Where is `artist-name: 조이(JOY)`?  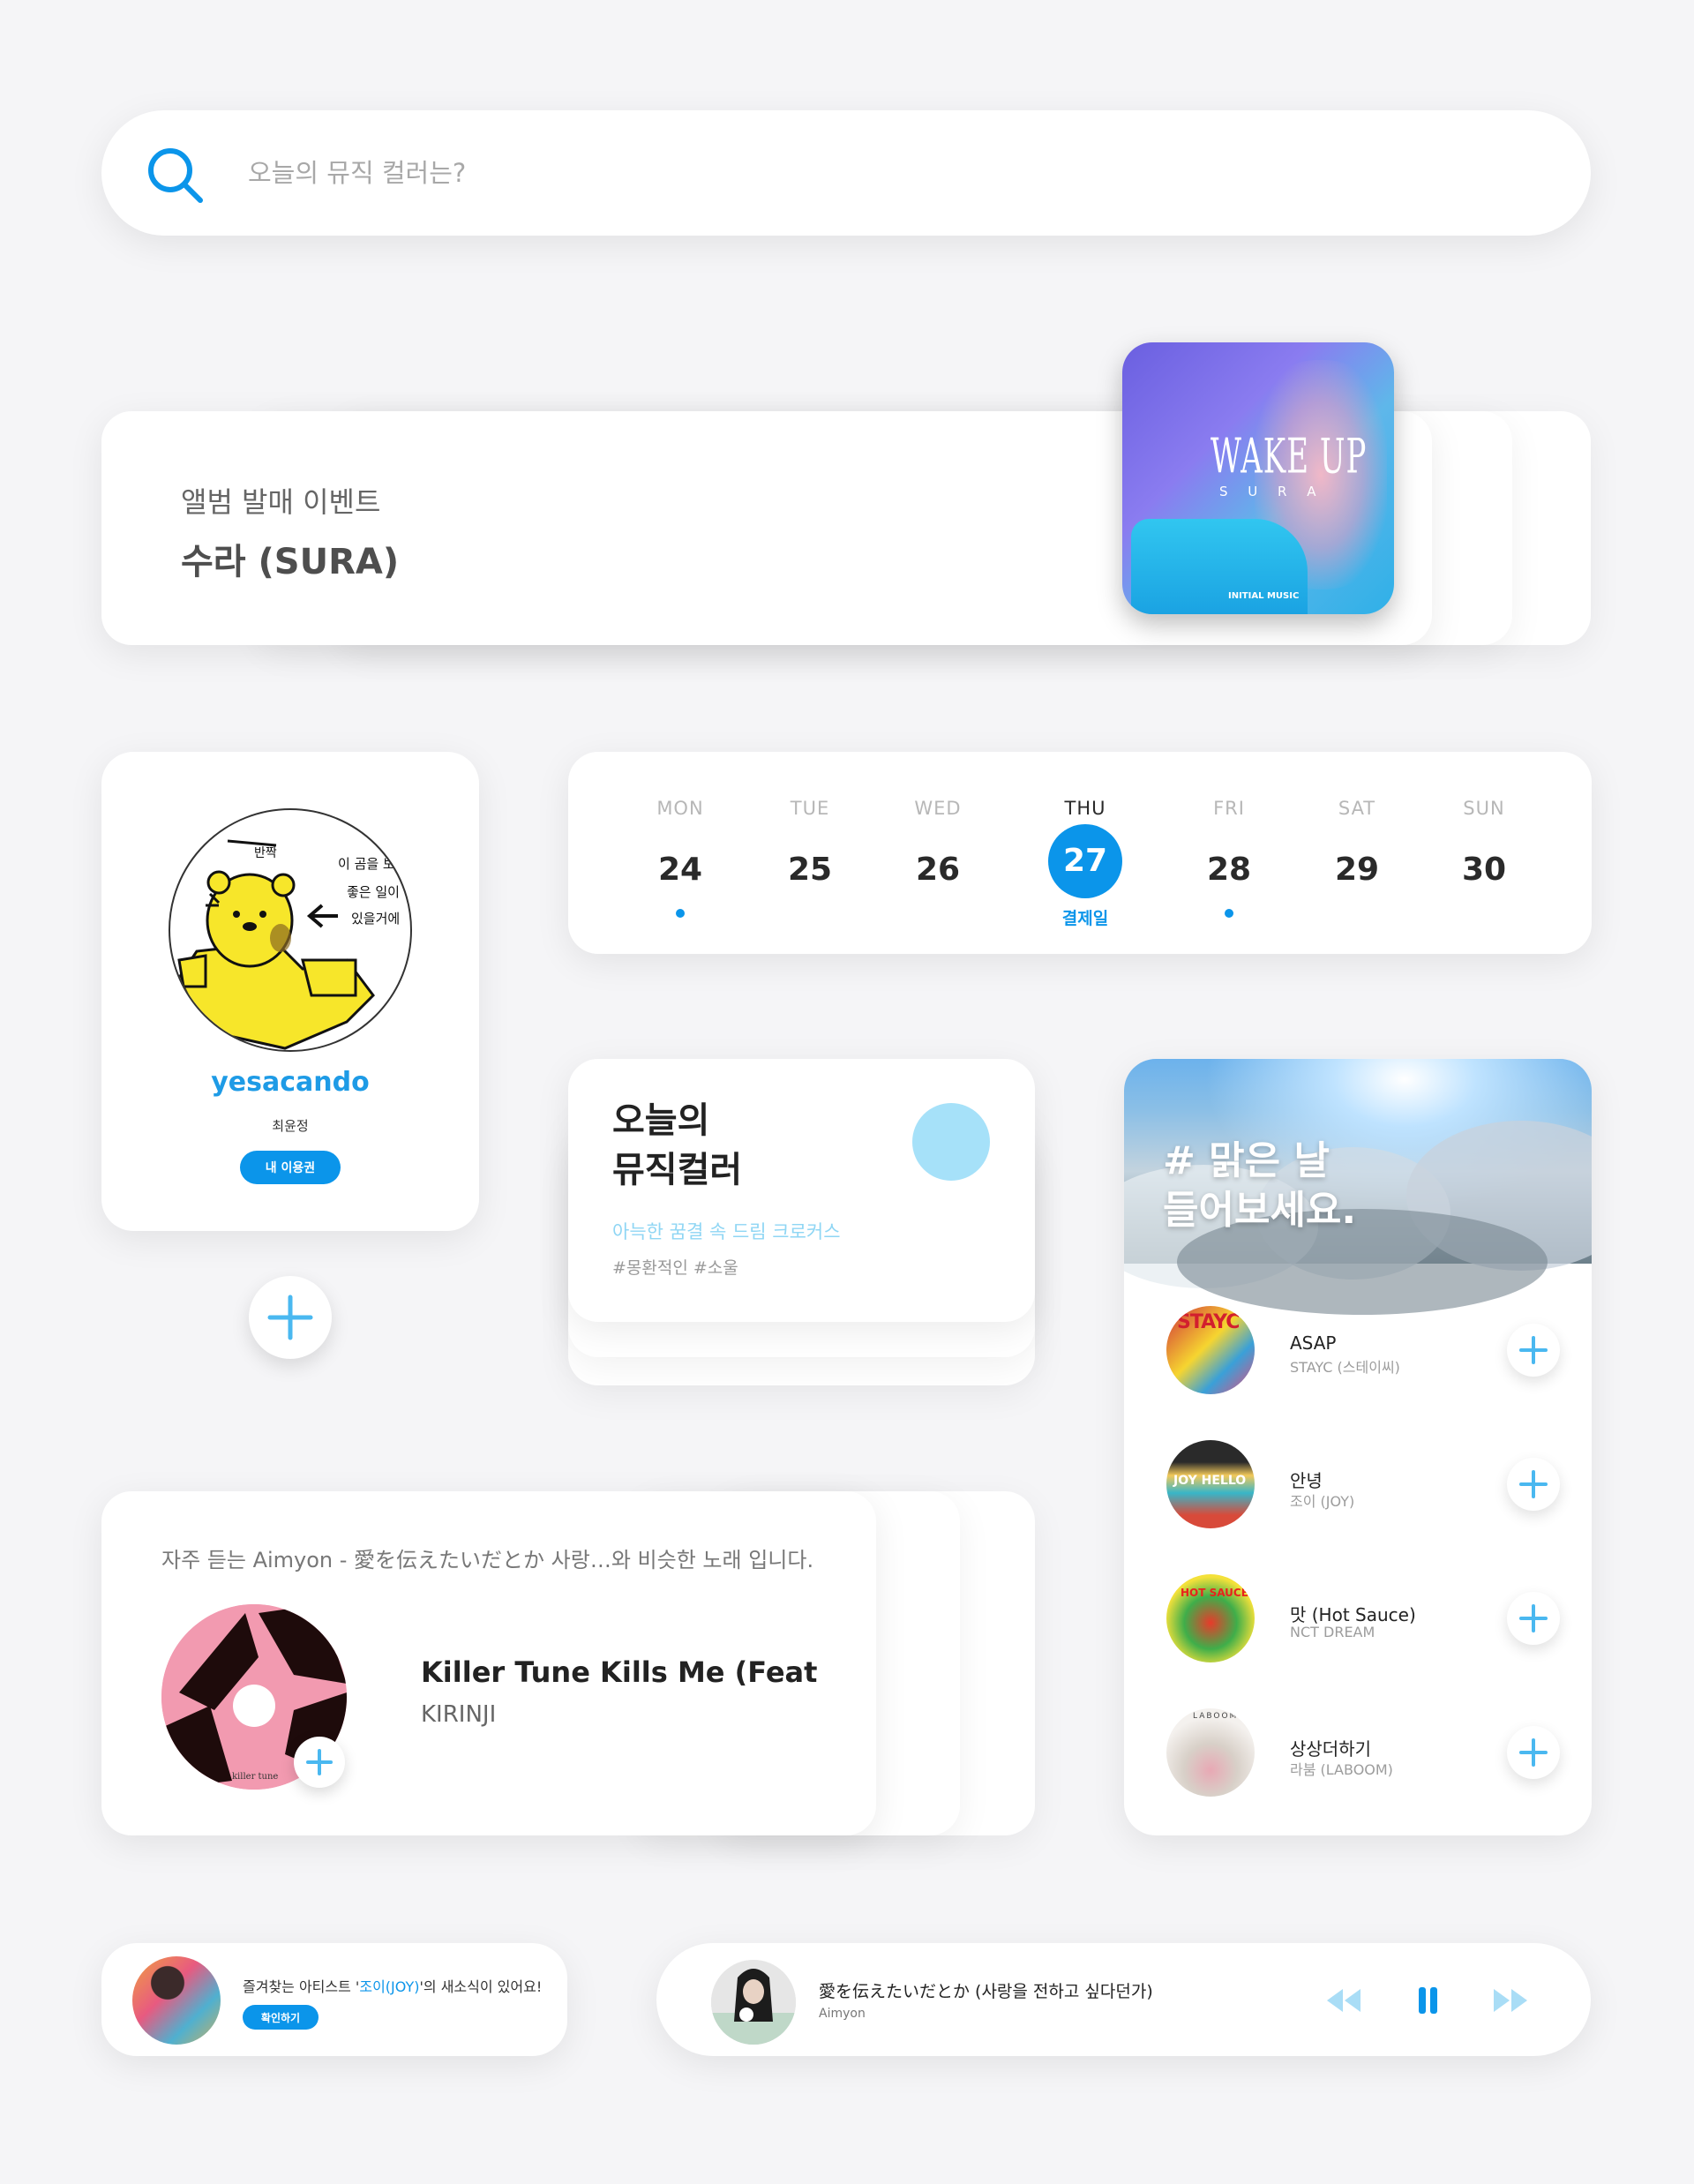 artist-name: 조이(JOY) is located at coordinates (389, 1986).